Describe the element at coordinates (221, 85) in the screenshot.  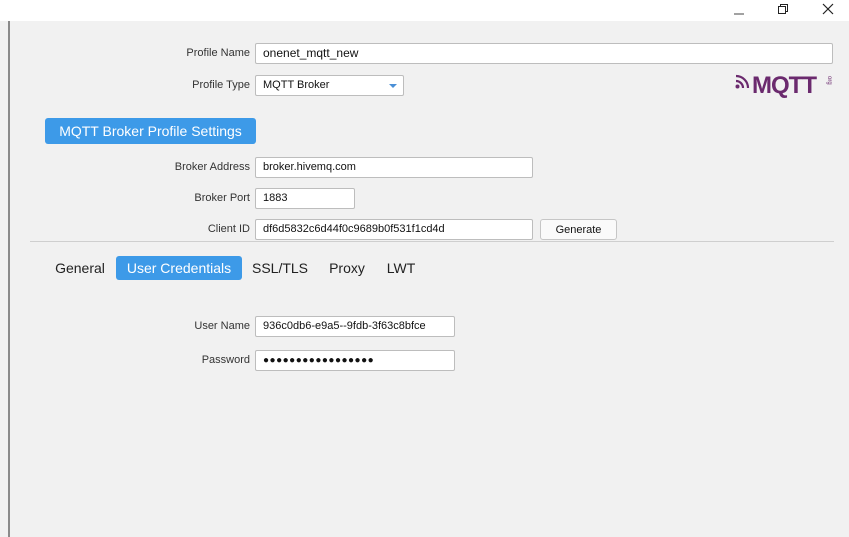
I see `profile-type-label: Profile Type` at that location.